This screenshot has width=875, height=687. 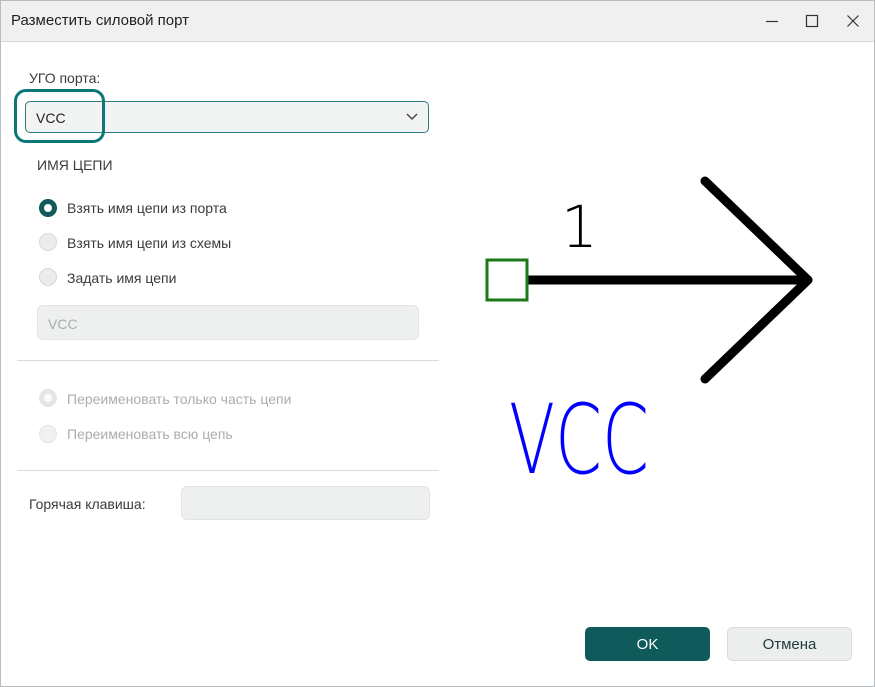 What do you see at coordinates (100, 20) in the screenshot?
I see `window-title: Разместить силовой порт` at bounding box center [100, 20].